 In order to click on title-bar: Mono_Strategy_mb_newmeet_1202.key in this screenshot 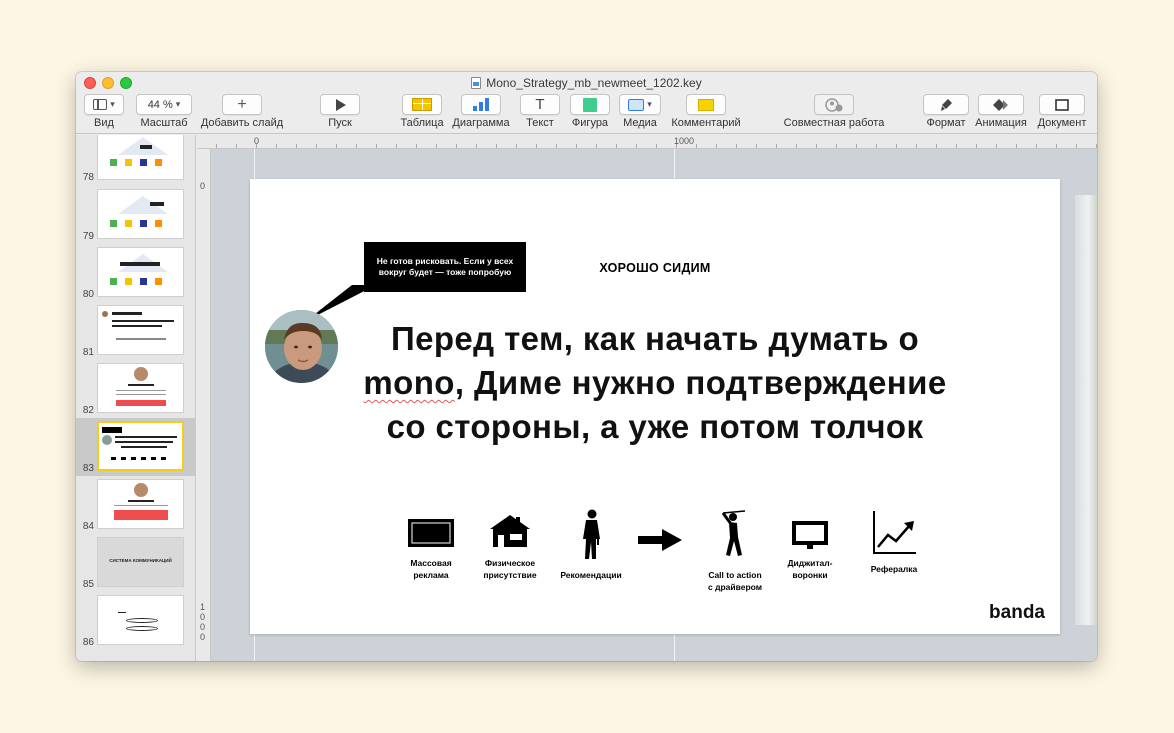, I will do `click(586, 83)`.